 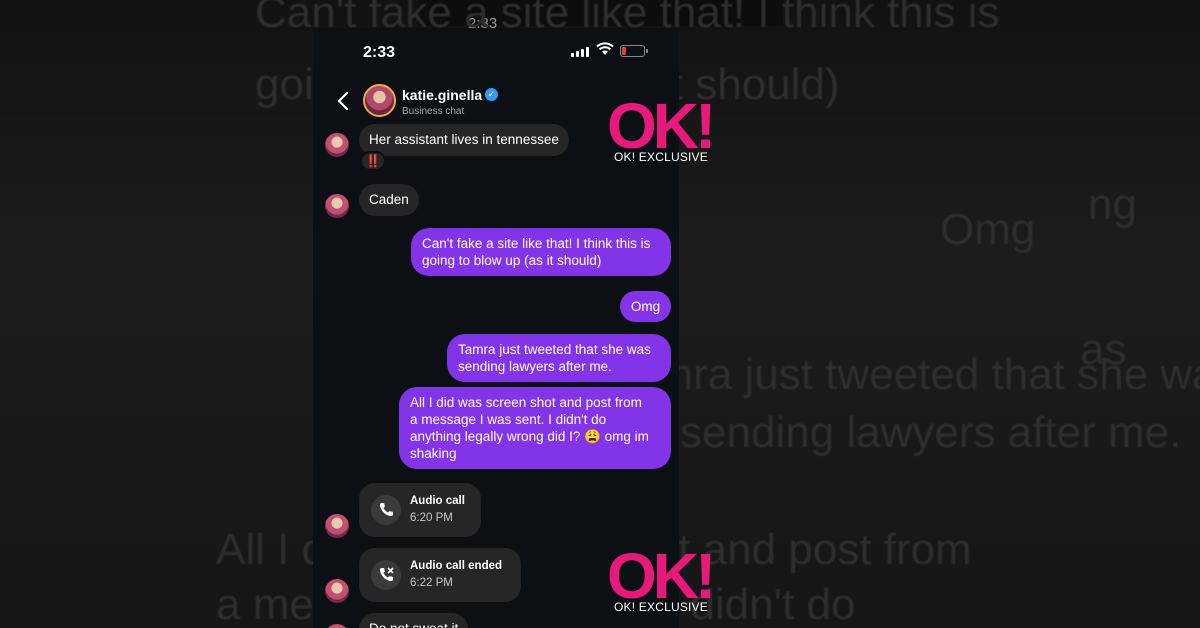 What do you see at coordinates (496, 52) in the screenshot?
I see `status-bar: 2:33` at bounding box center [496, 52].